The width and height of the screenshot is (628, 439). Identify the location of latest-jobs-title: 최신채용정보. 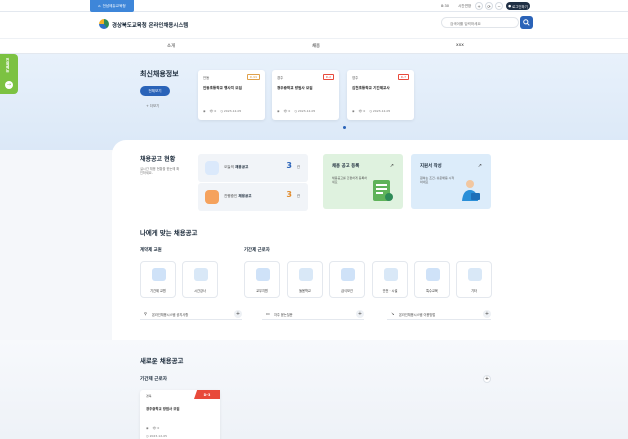
(159, 74).